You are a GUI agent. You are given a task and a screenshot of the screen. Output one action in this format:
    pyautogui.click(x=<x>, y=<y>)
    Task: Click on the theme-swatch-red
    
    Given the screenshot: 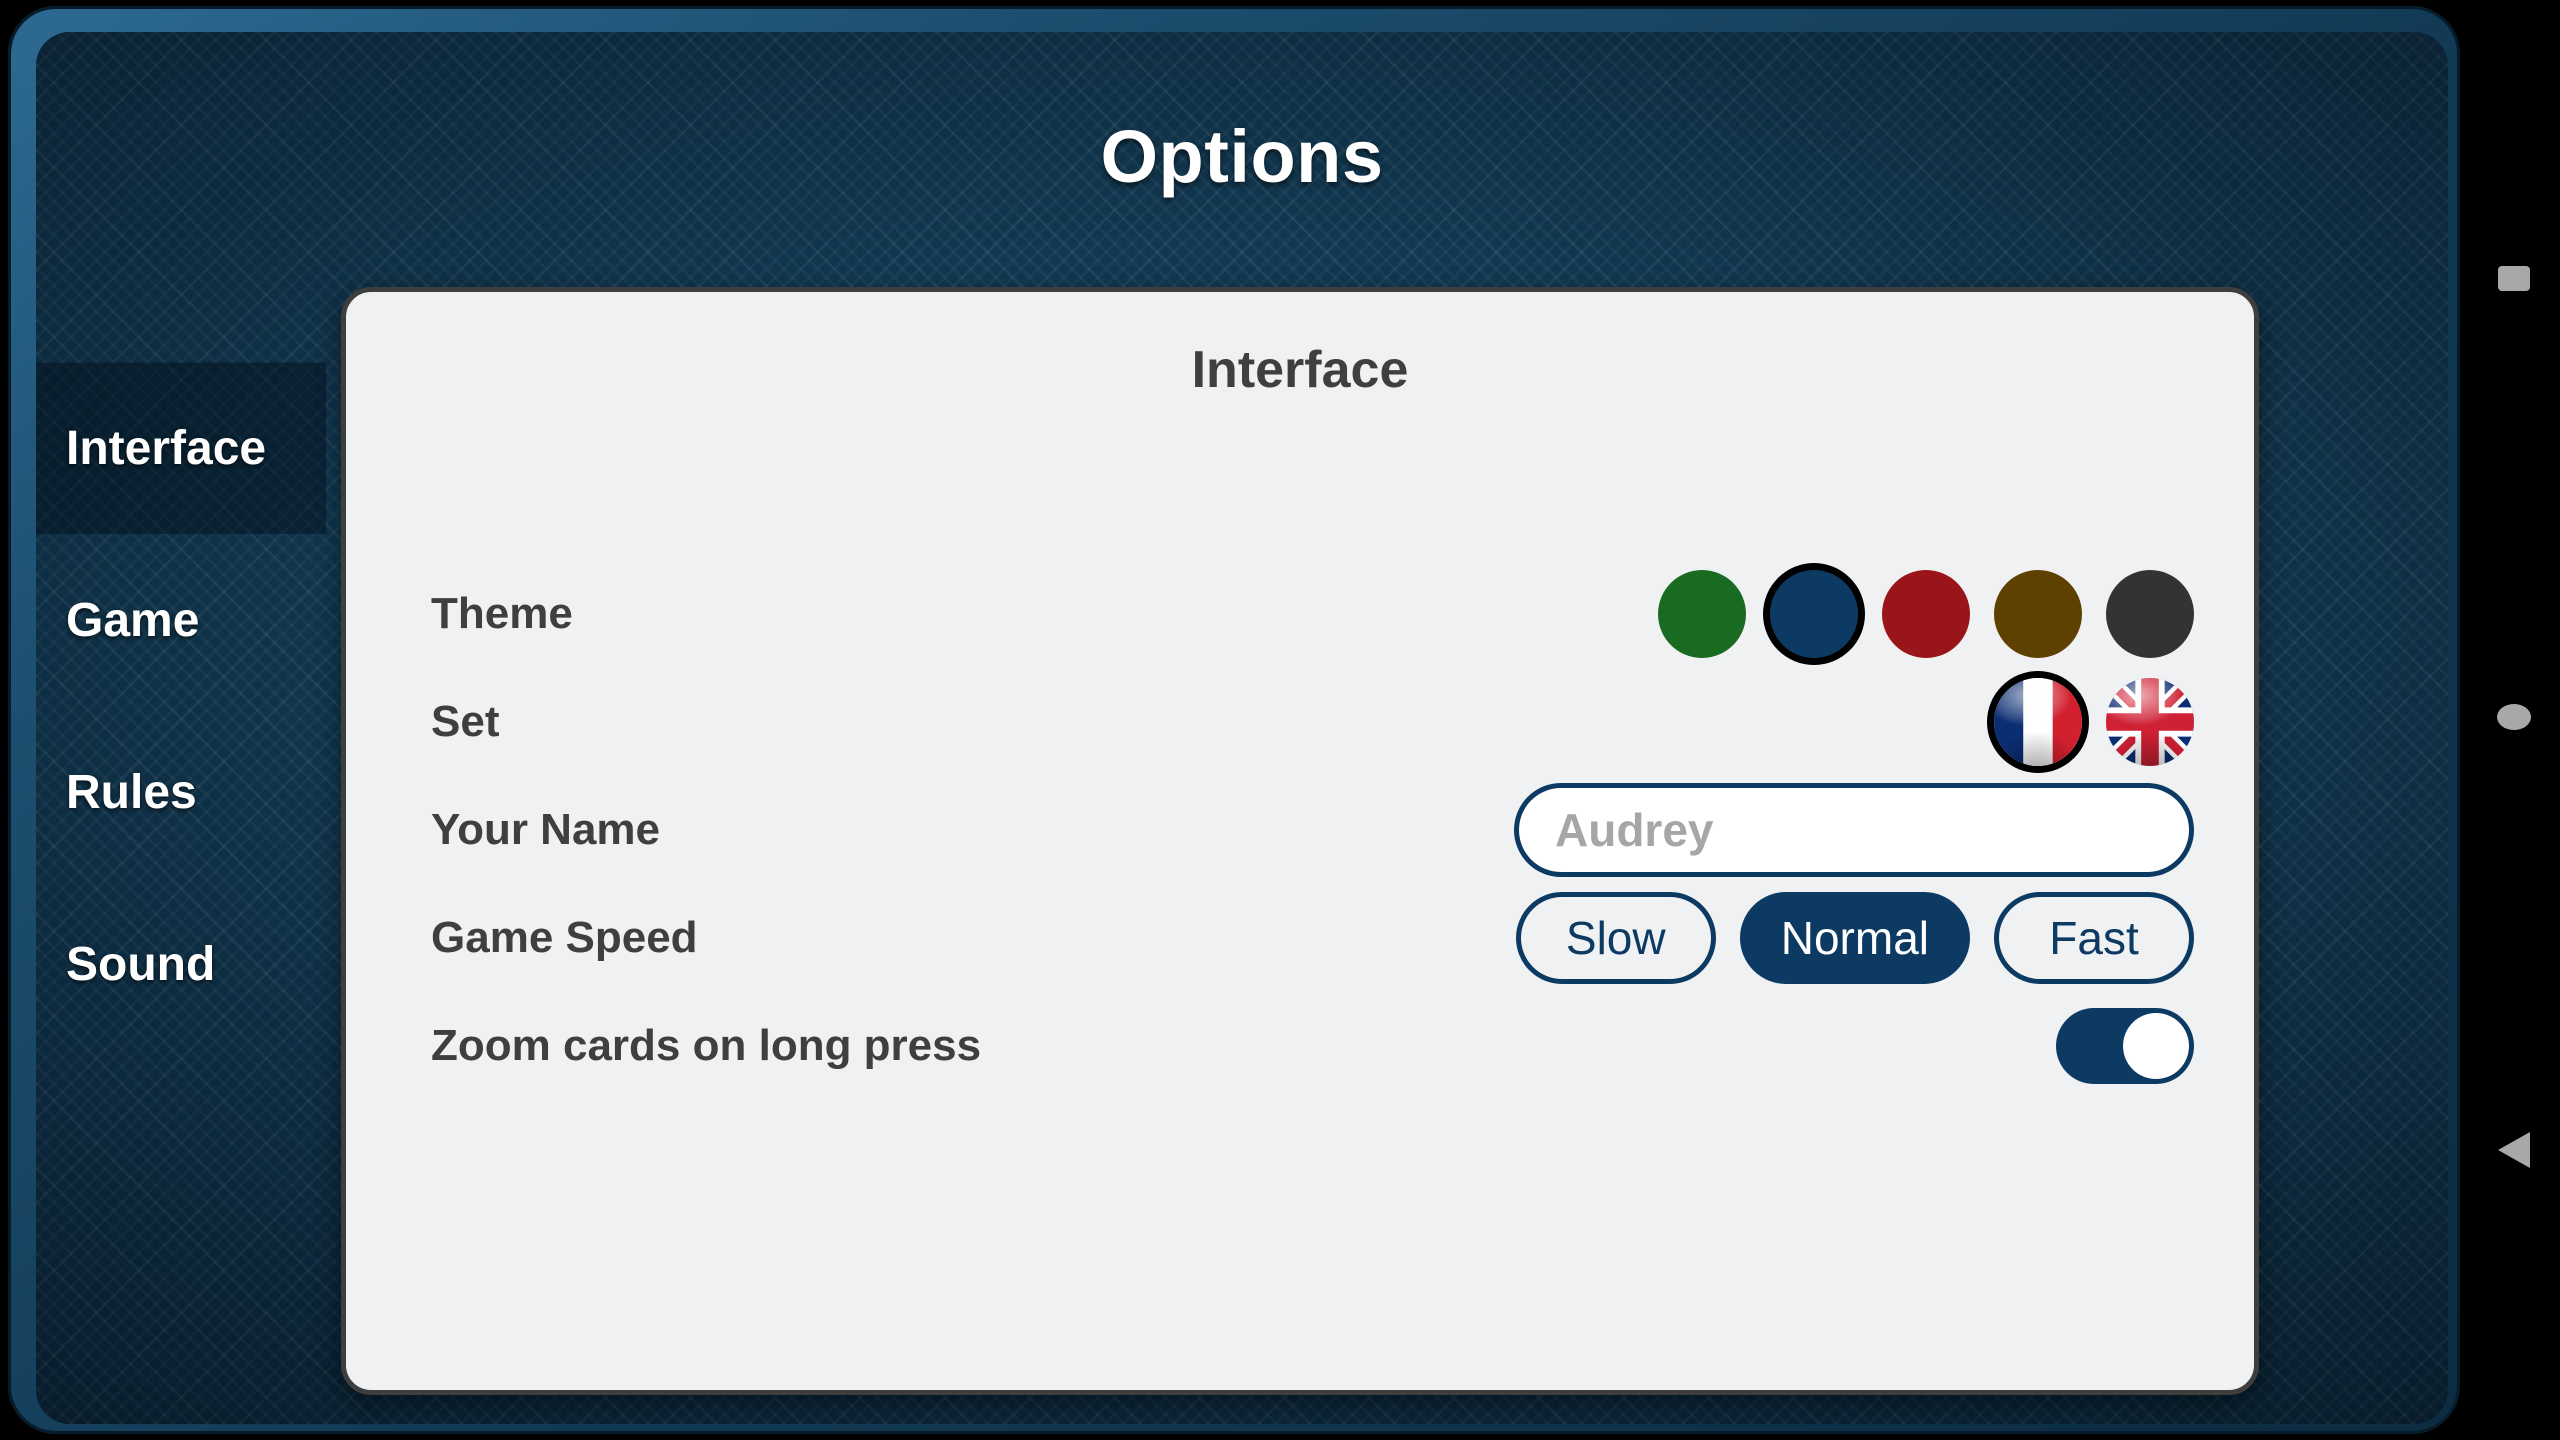 What is the action you would take?
    pyautogui.click(x=1926, y=614)
    